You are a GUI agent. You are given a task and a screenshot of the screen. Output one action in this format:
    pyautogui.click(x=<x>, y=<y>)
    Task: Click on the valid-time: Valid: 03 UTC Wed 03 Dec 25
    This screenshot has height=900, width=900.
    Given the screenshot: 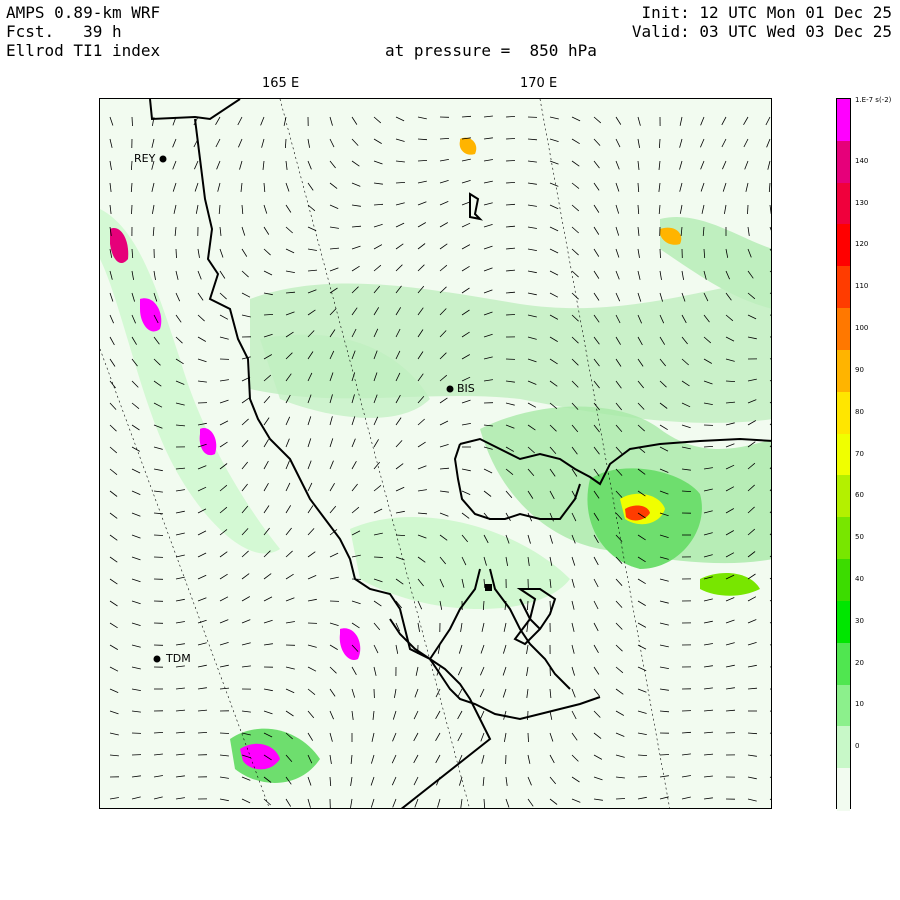 What is the action you would take?
    pyautogui.click(x=761, y=31)
    